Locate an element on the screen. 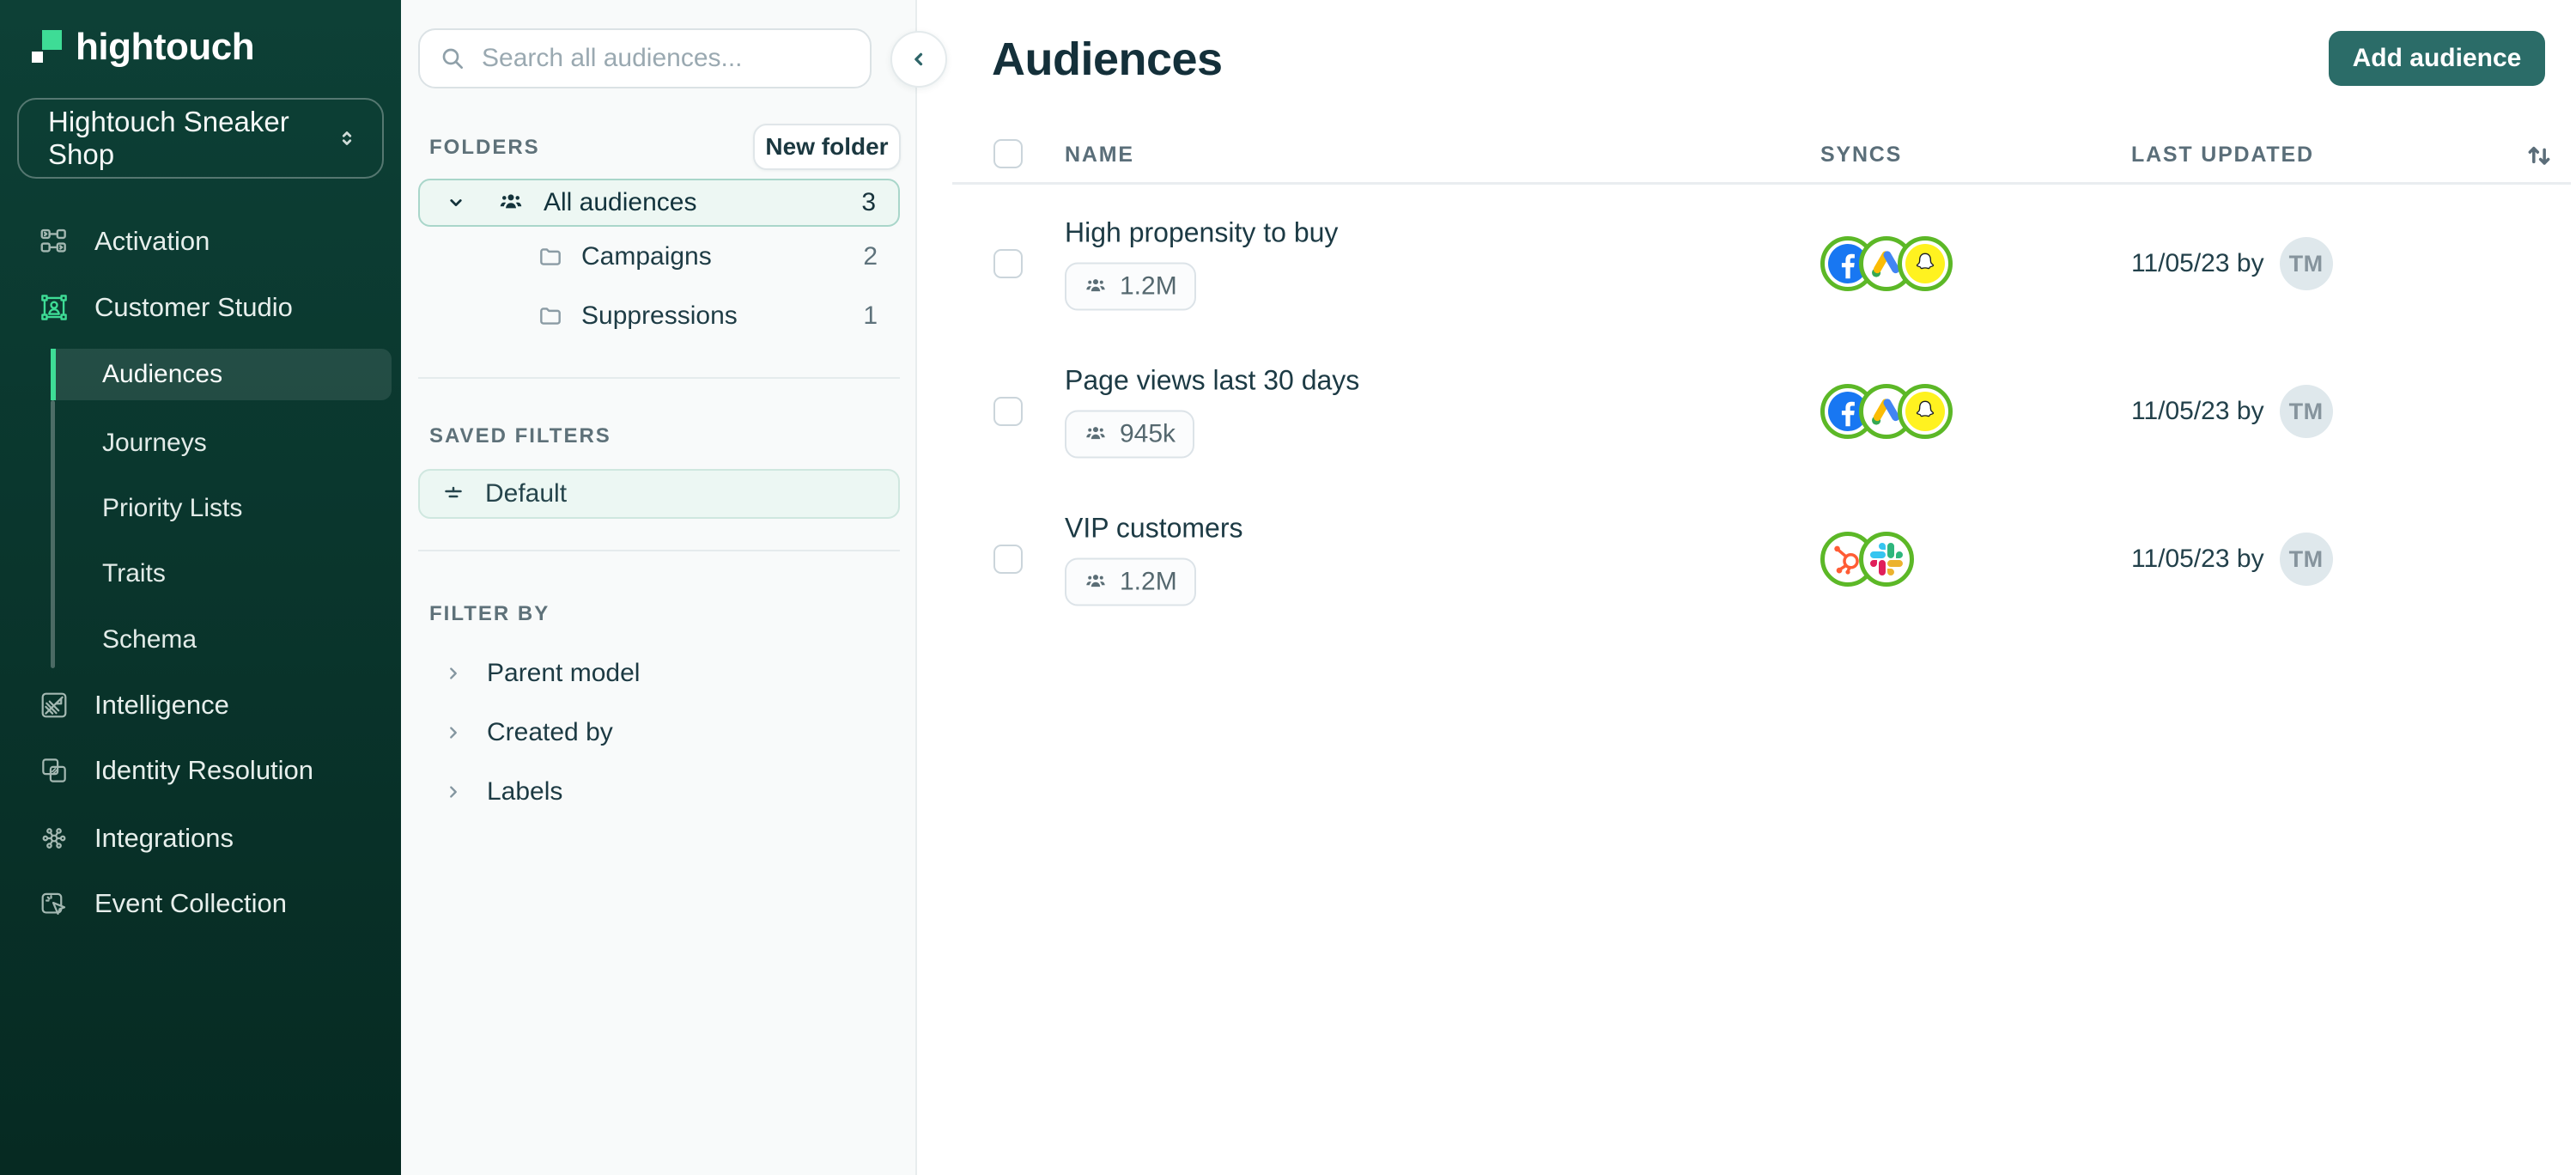 This screenshot has height=1175, width=2576. activation-icon is located at coordinates (53, 240).